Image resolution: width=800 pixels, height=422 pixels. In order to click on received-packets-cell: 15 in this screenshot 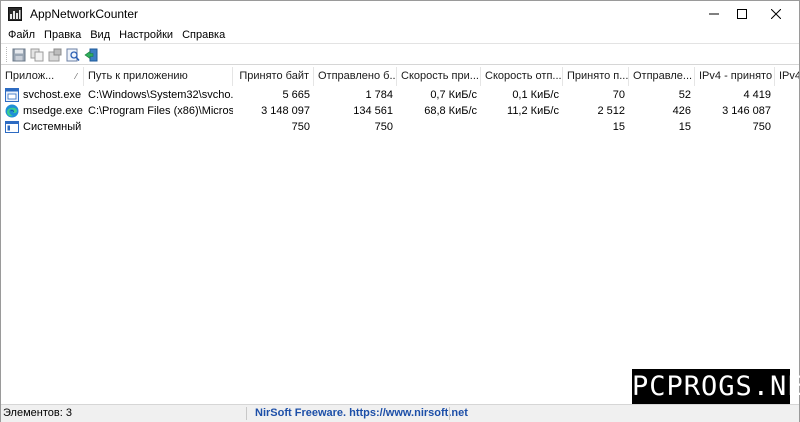, I will do `click(618, 127)`.